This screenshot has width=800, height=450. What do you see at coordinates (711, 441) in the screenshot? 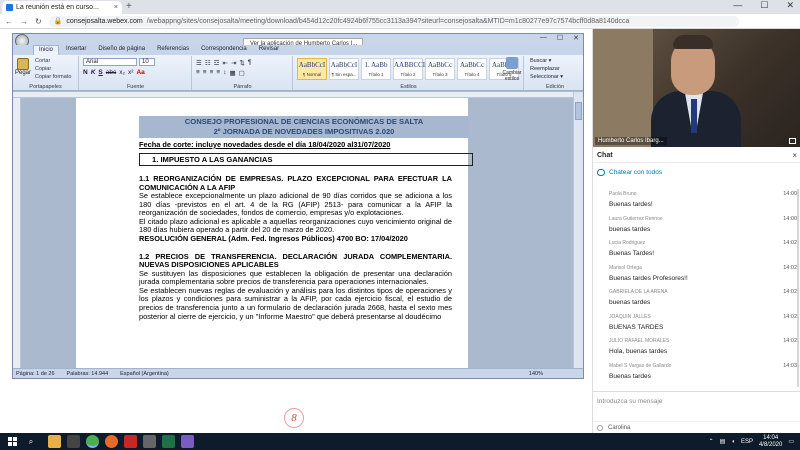
I see `chevron-up-icon: ⌃` at bounding box center [711, 441].